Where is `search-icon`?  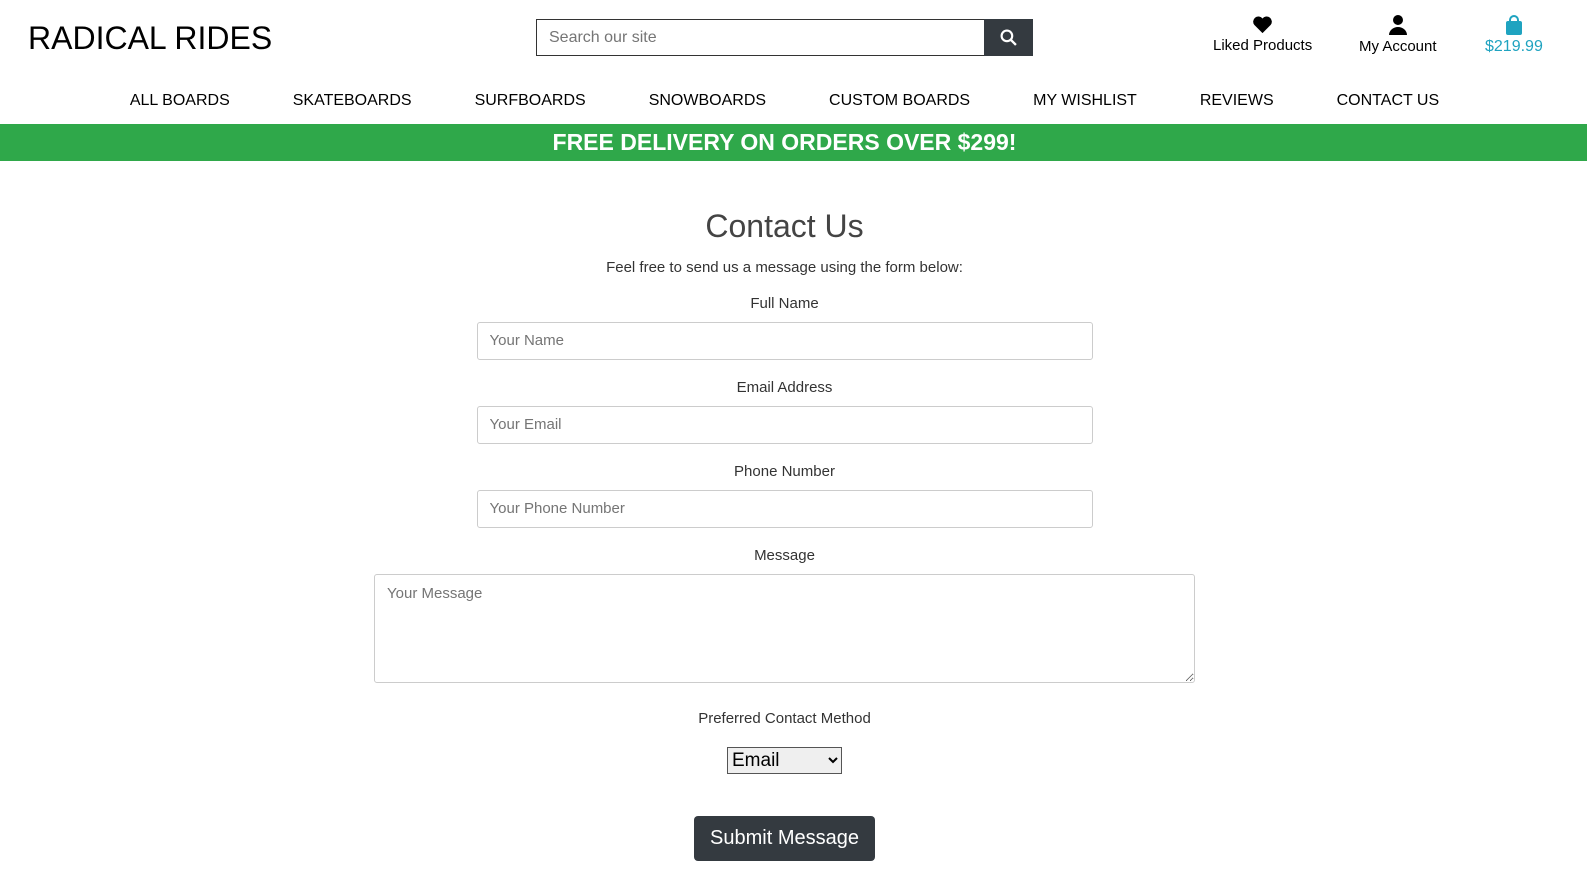
search-icon is located at coordinates (1008, 37).